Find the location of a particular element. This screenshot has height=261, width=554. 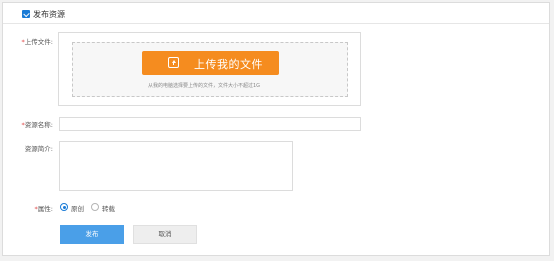

radio-repost is located at coordinates (95, 207).